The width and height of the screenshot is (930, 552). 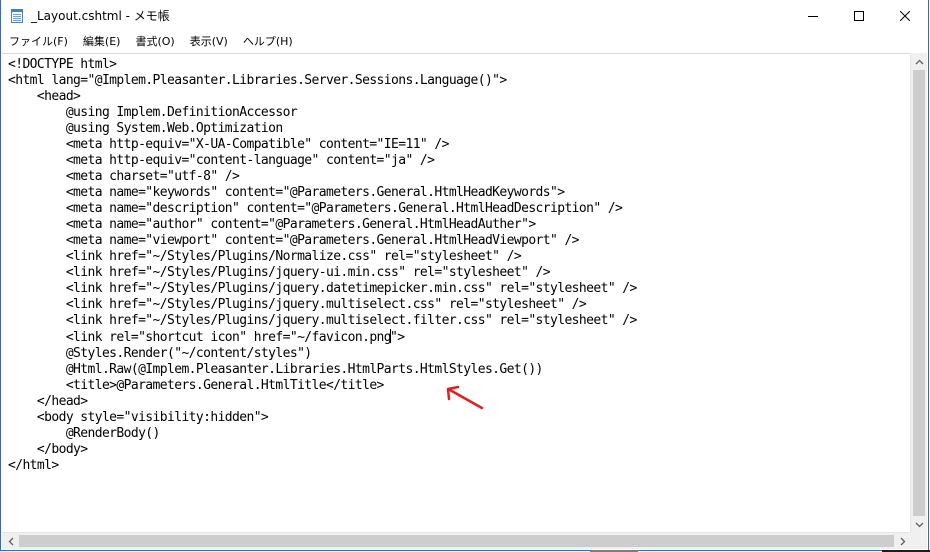 What do you see at coordinates (48, 449) in the screenshot?
I see `code-line: </body>` at bounding box center [48, 449].